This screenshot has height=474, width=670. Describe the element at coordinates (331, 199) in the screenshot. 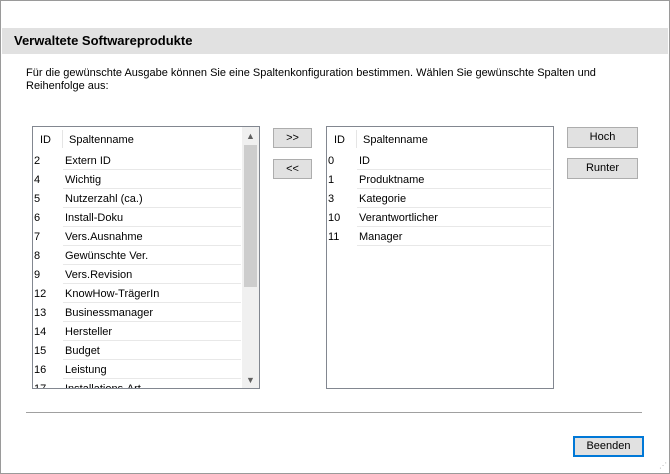

I see `list-item-id: 3` at that location.